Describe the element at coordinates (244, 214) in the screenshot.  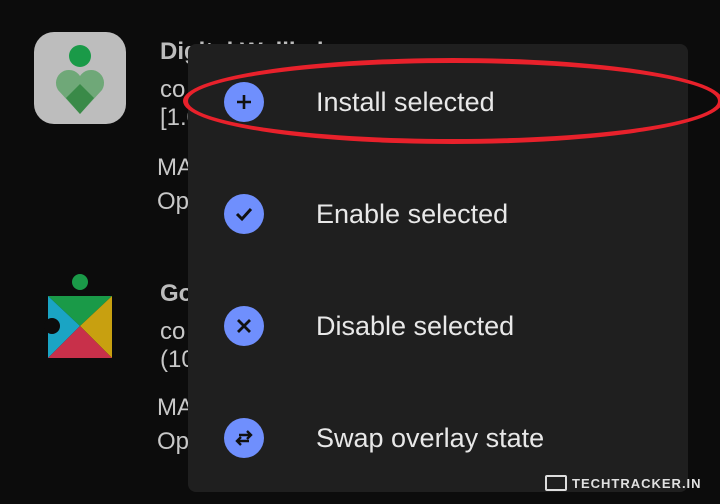
I see `check-icon` at that location.